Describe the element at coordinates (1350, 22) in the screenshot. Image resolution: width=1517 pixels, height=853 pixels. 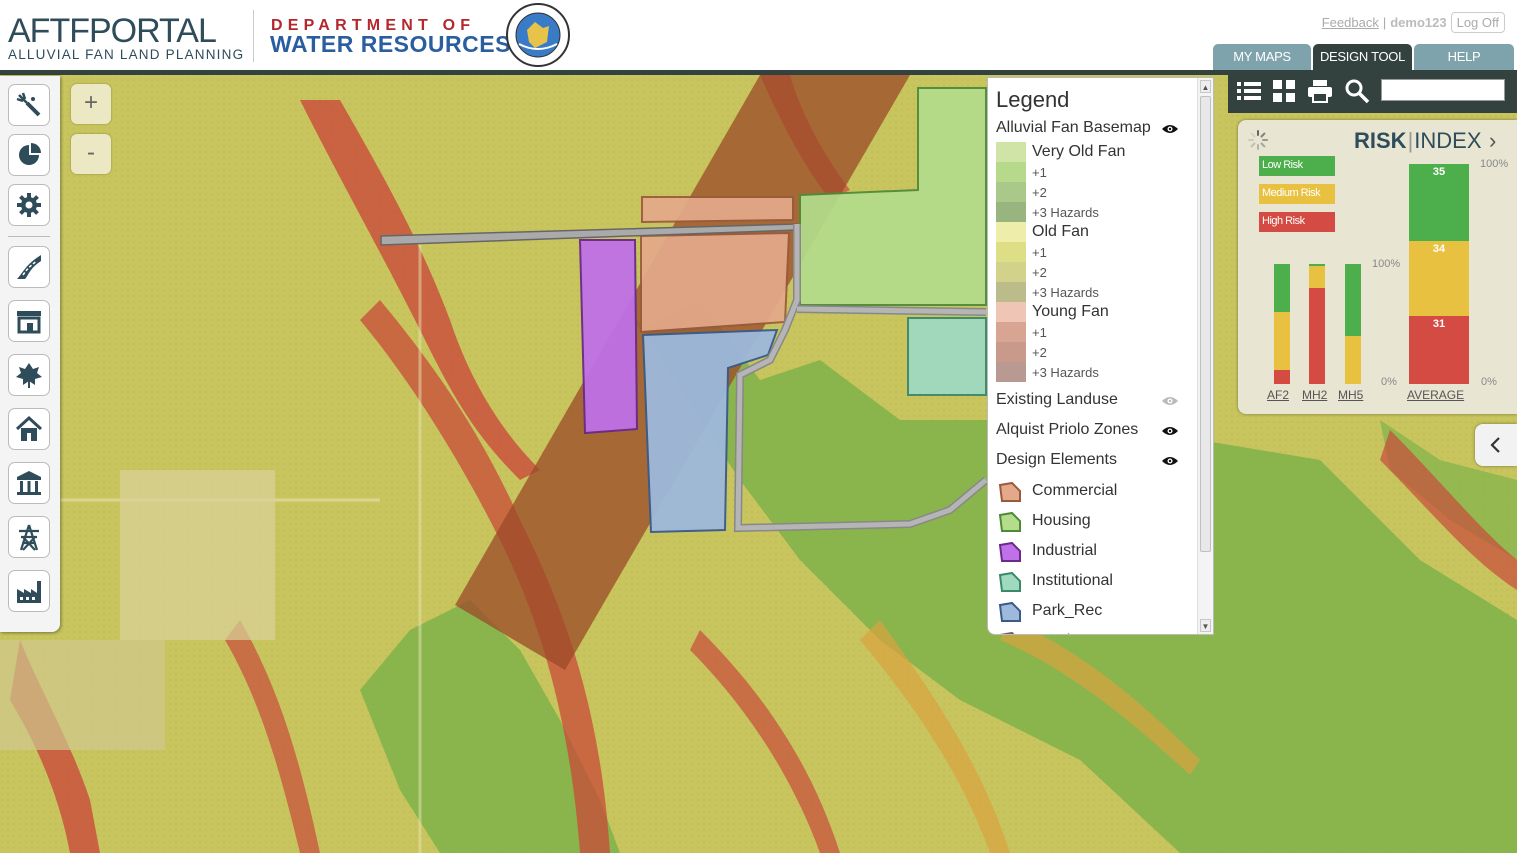
I see `feedback-link: Feedback` at that location.